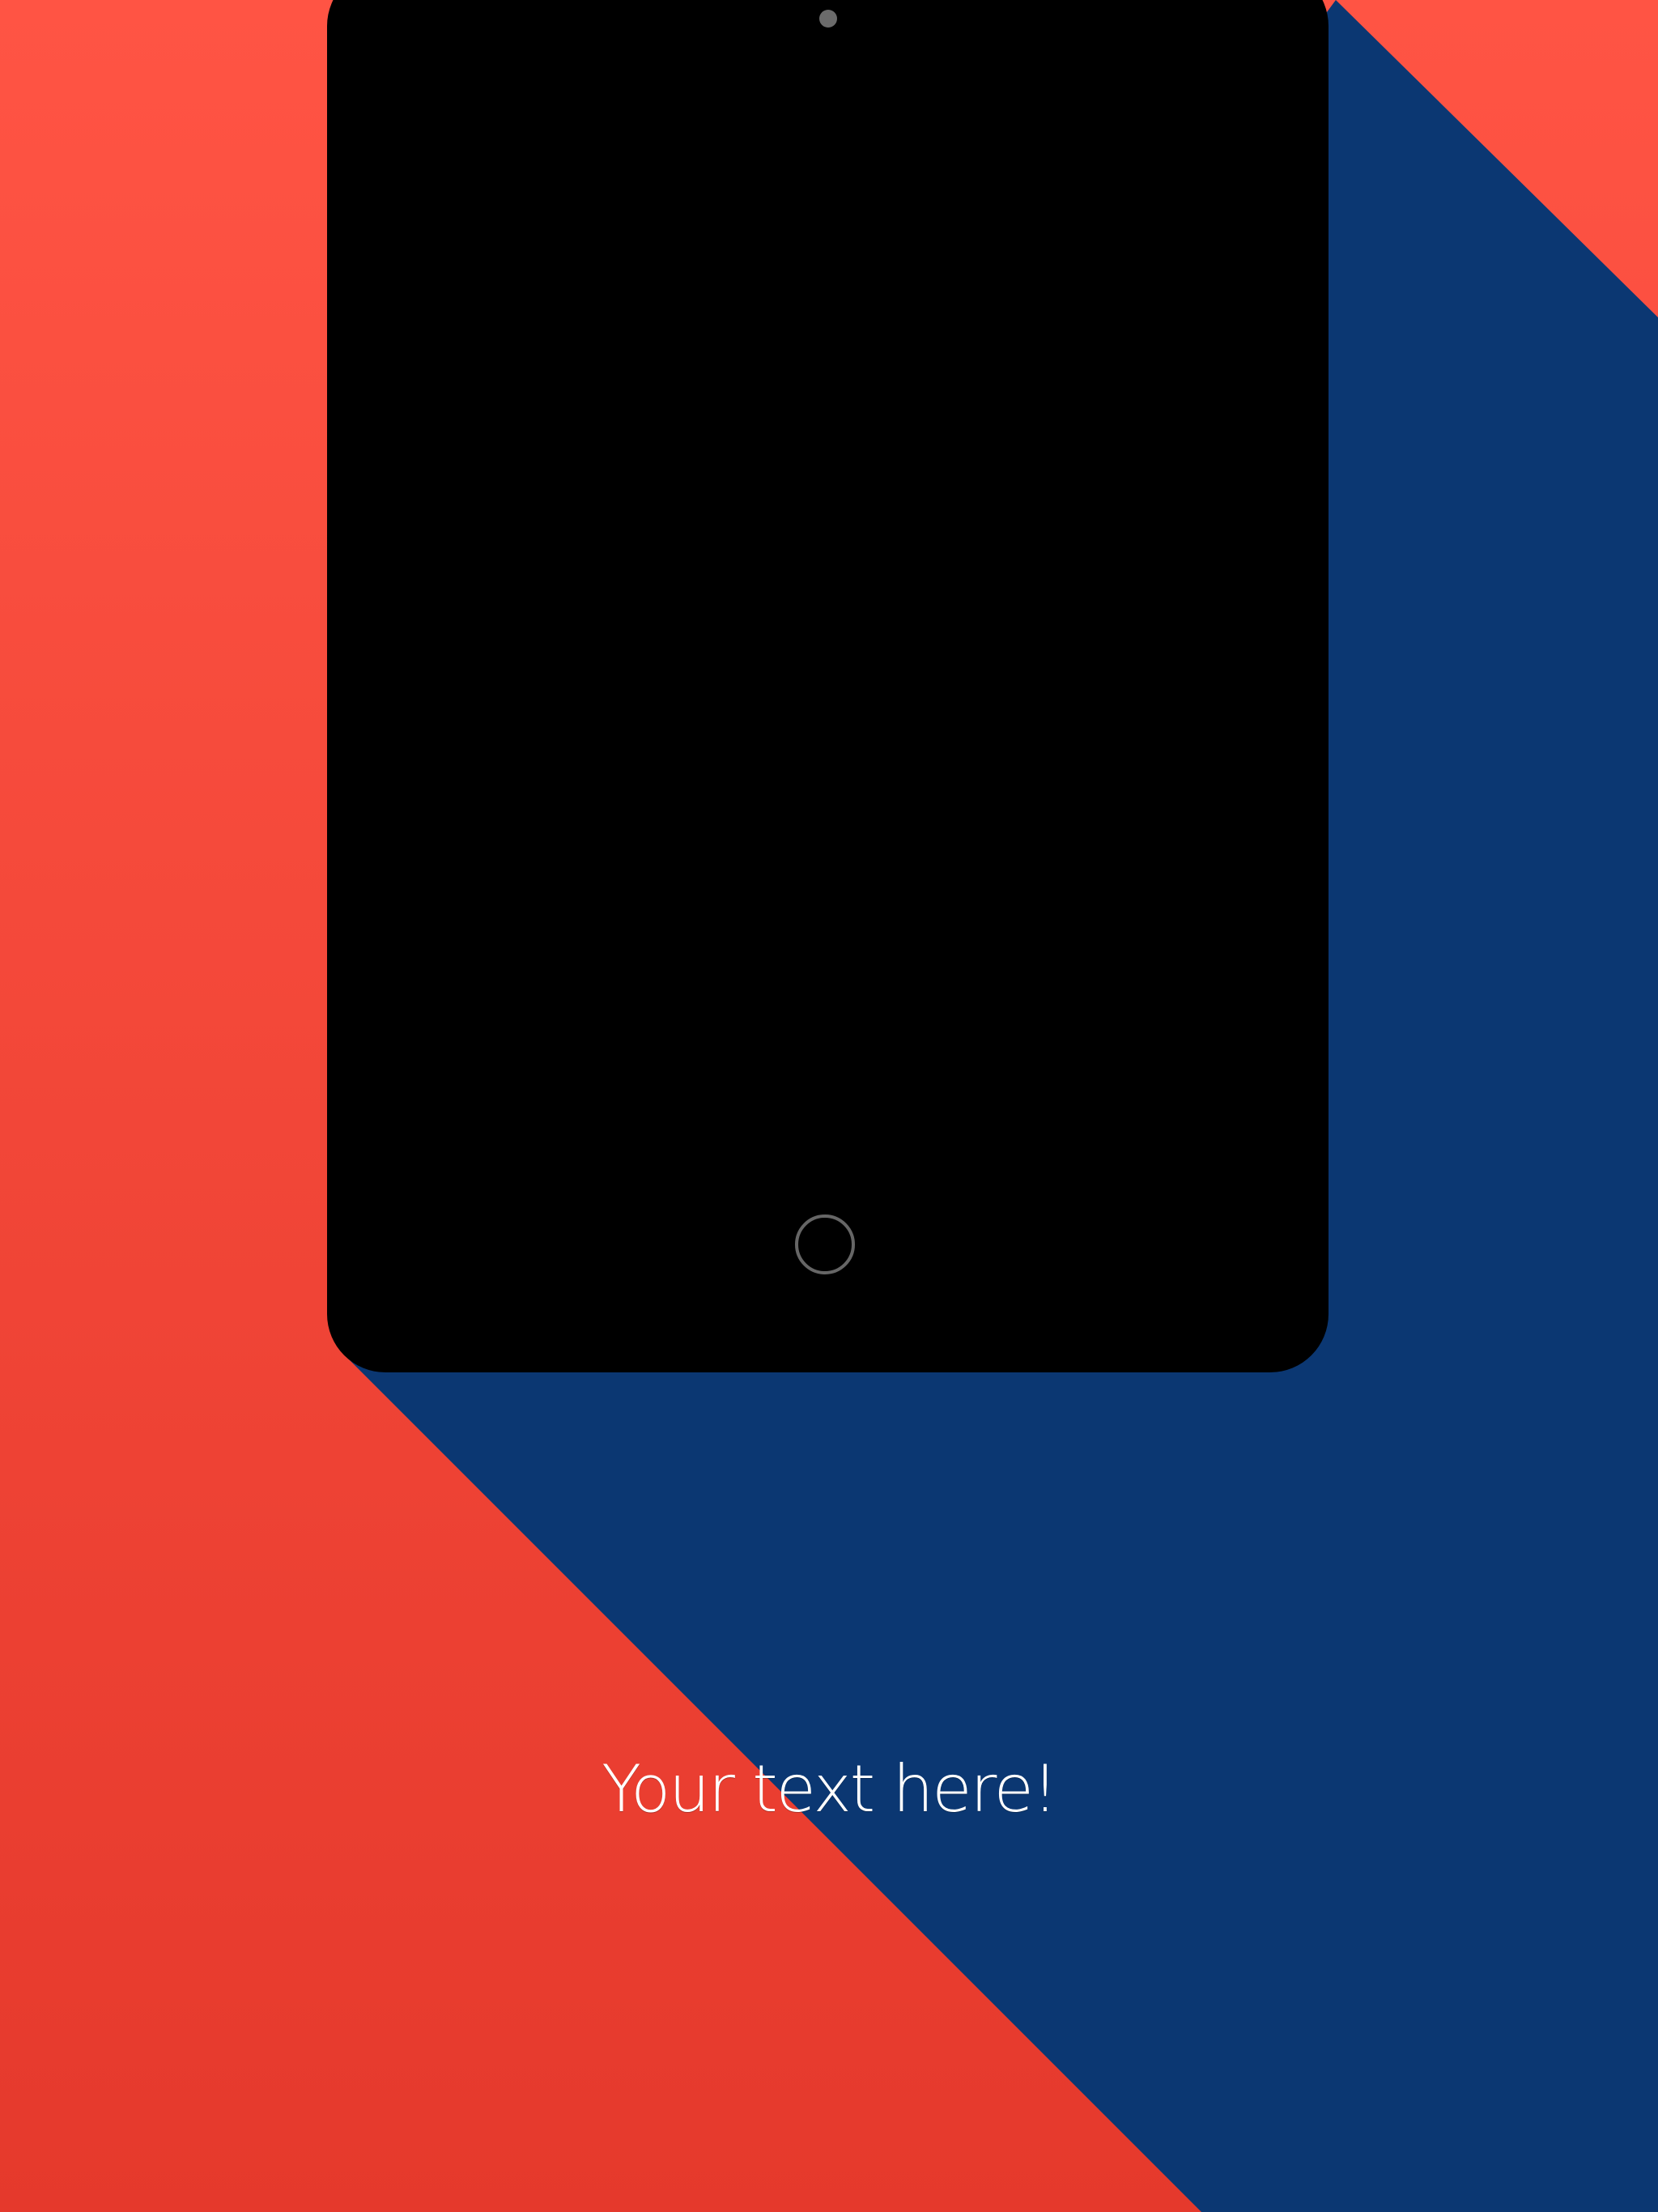 Image resolution: width=1658 pixels, height=2212 pixels. What do you see at coordinates (825, 1244) in the screenshot?
I see `home-button` at bounding box center [825, 1244].